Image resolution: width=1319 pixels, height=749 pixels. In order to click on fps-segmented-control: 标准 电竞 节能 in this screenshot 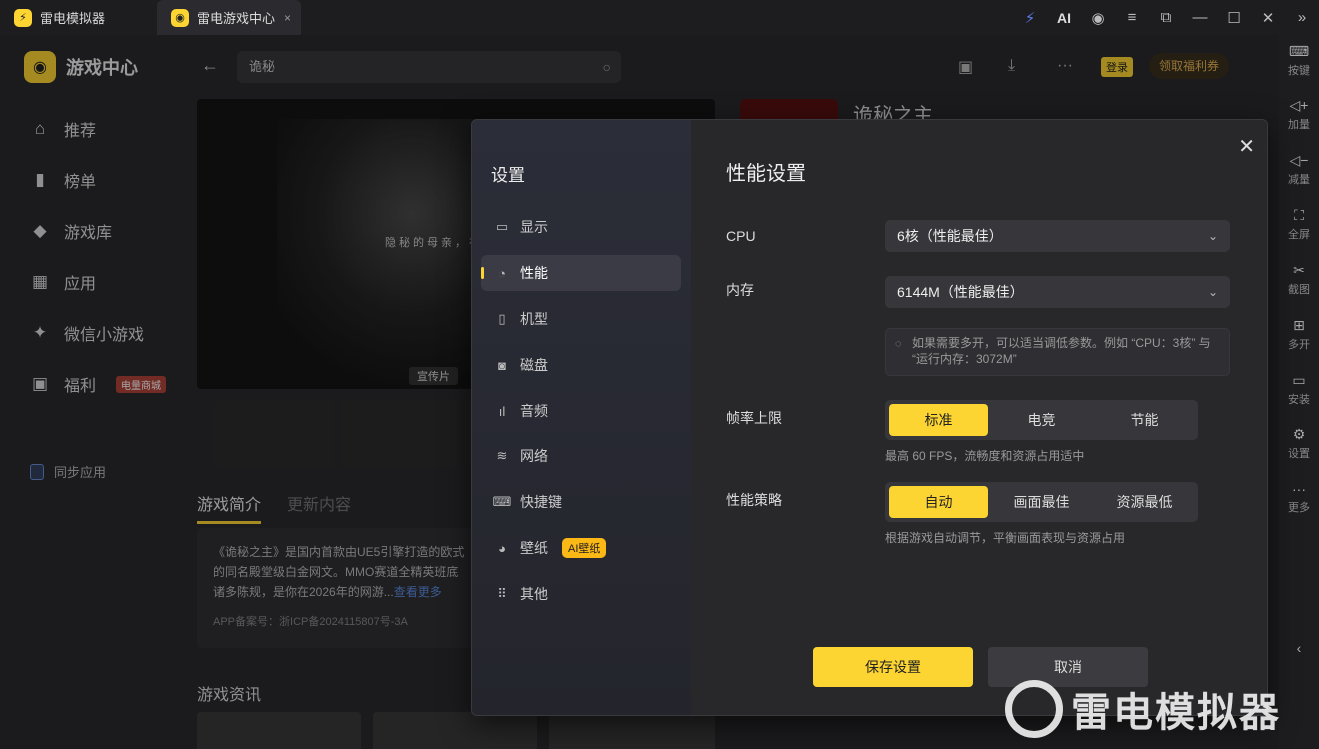, I will do `click(1041, 420)`.